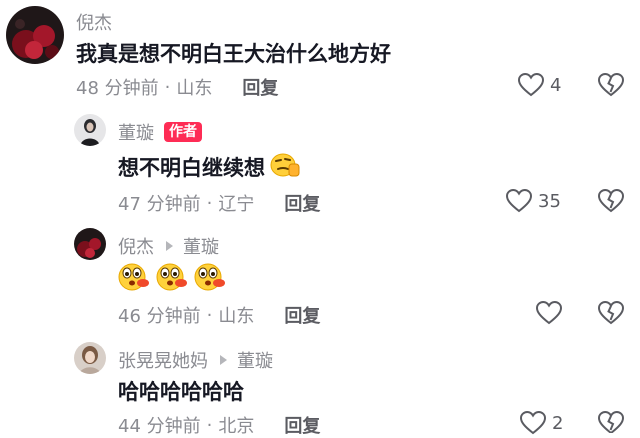 The image size is (640, 438). What do you see at coordinates (549, 201) in the screenshot?
I see `like-count: 35` at bounding box center [549, 201].